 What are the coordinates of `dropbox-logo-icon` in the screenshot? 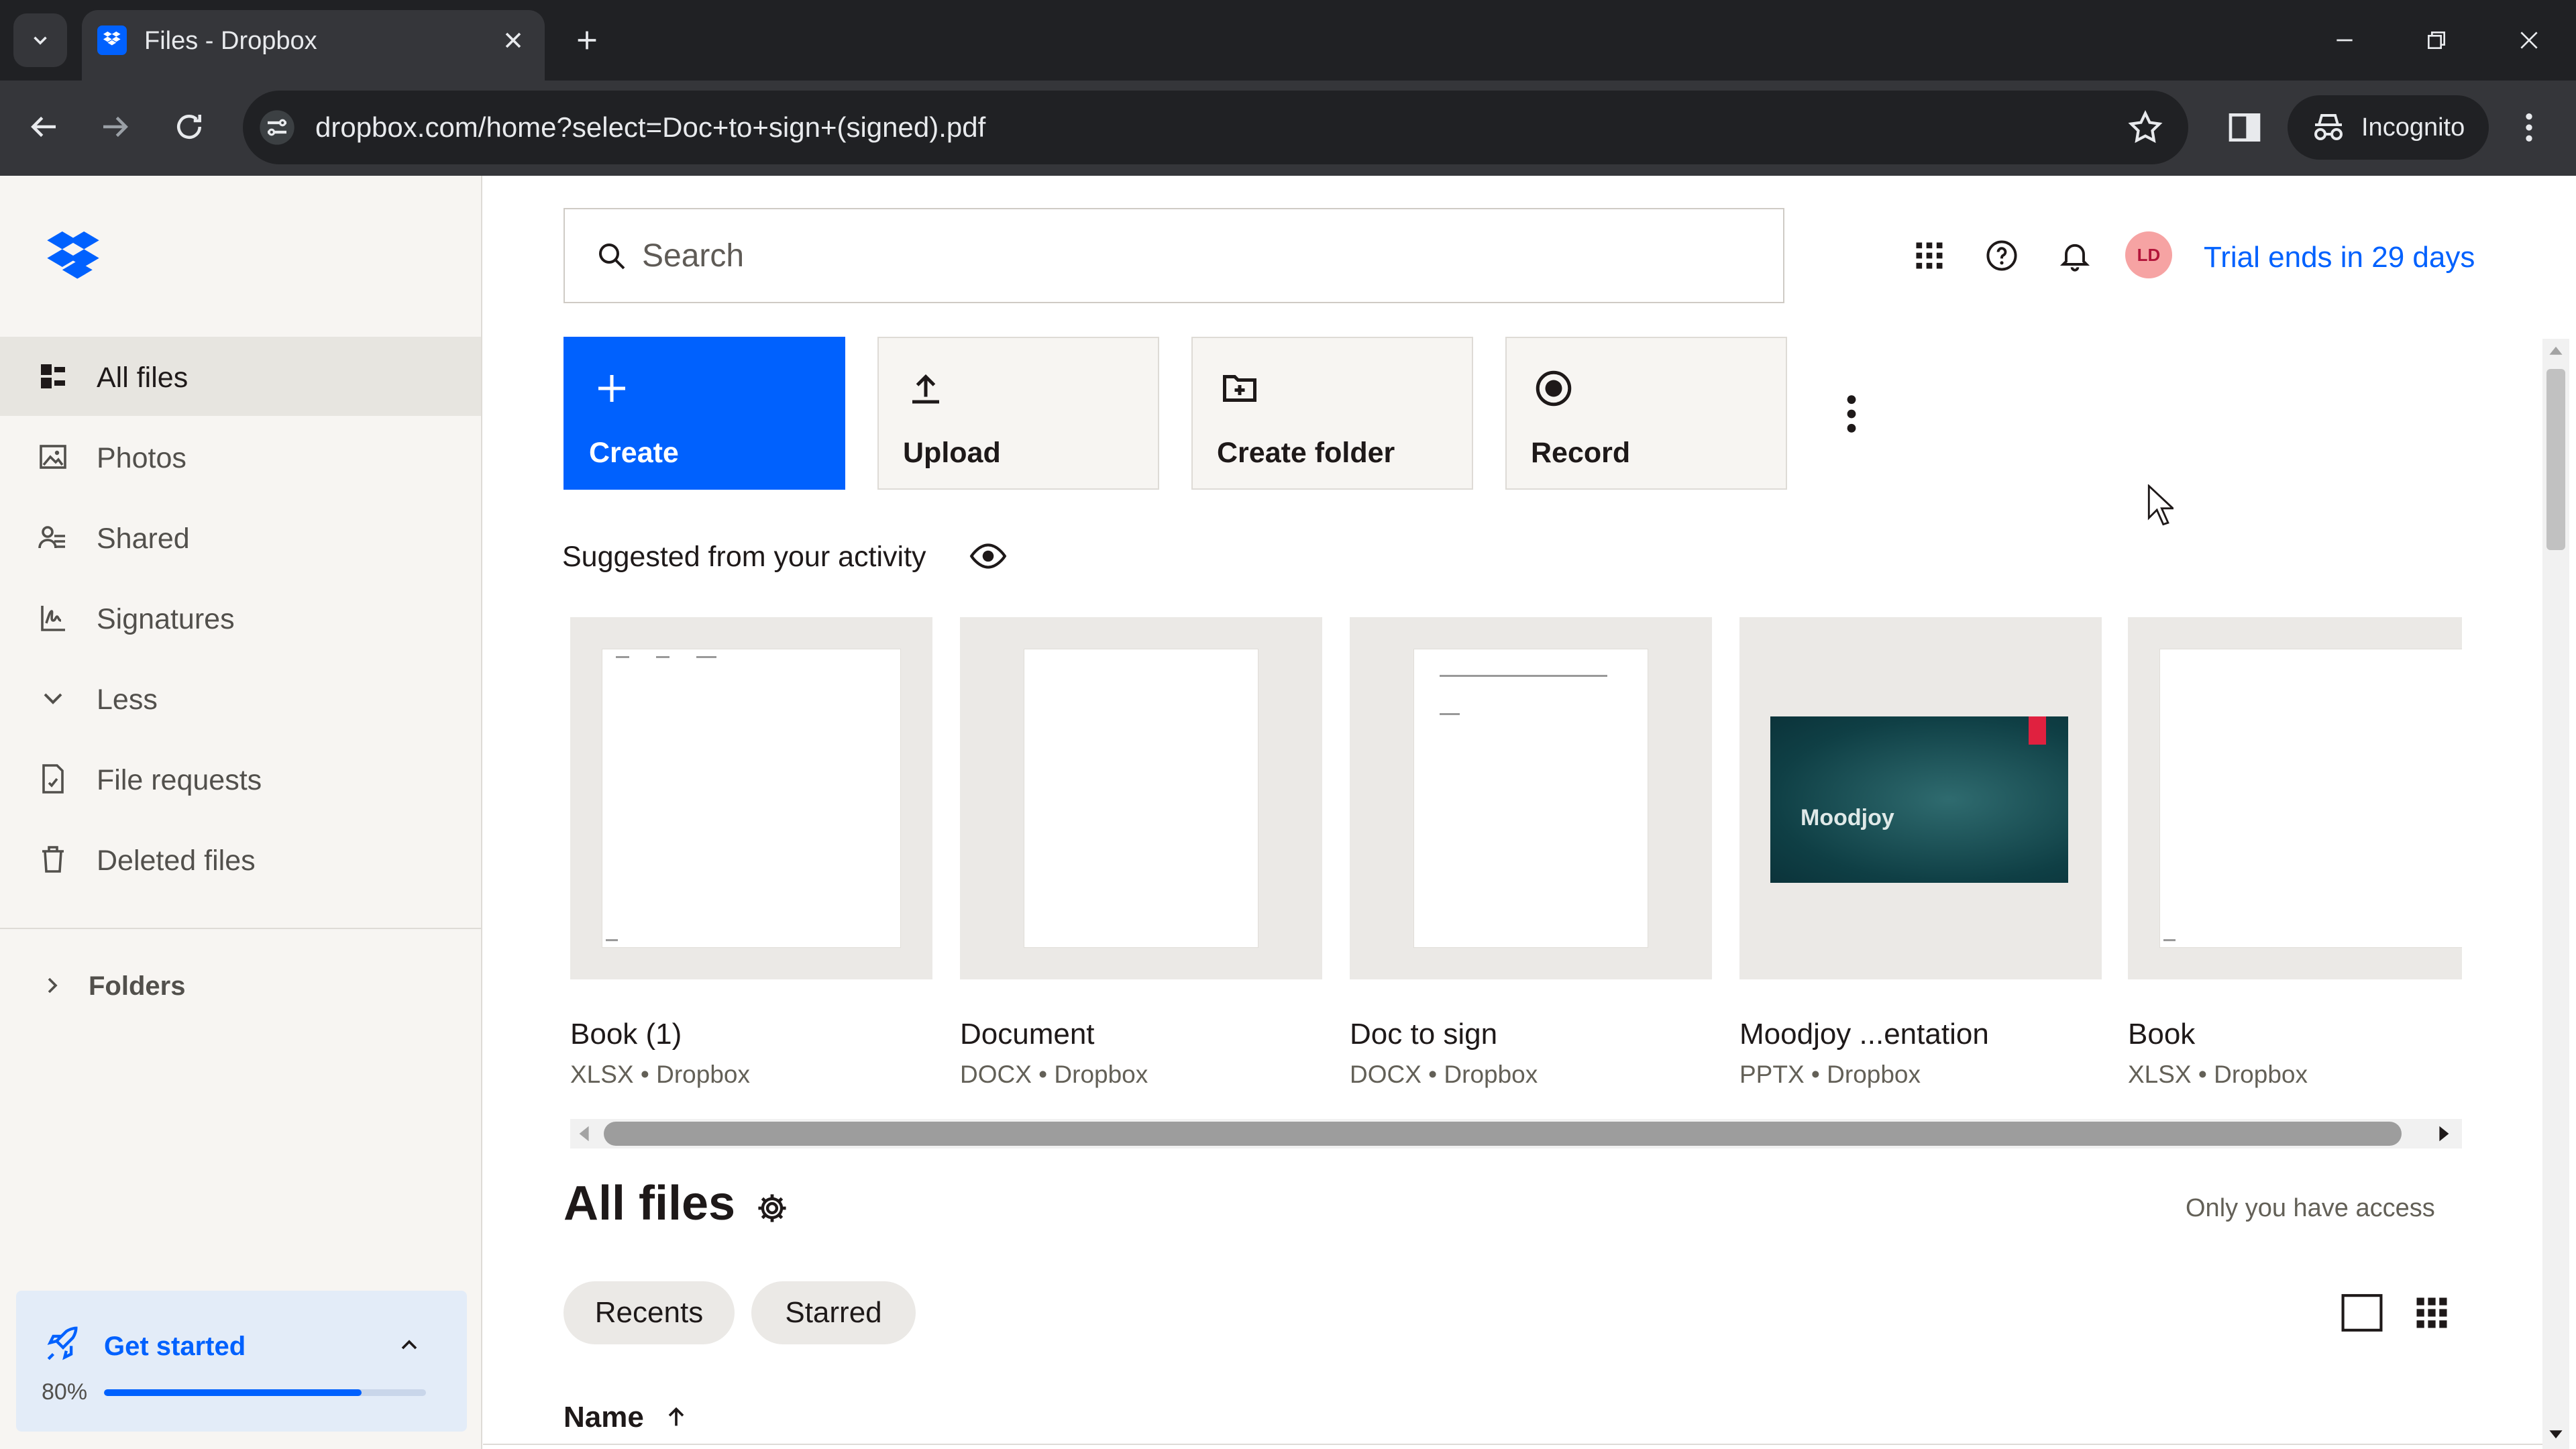 It's located at (73, 255).